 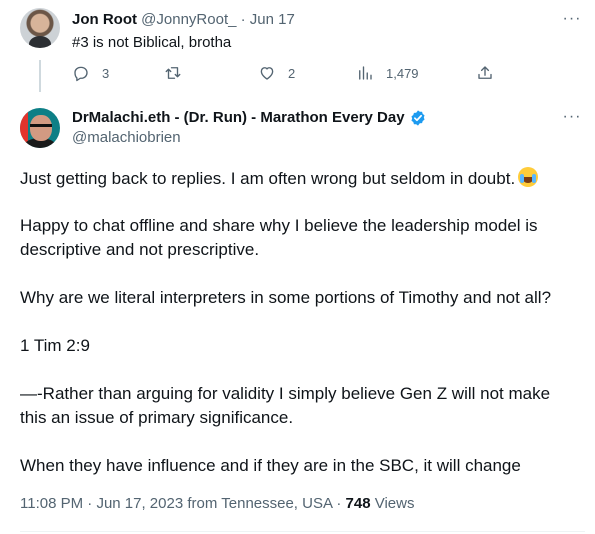 I want to click on author-handle: @malachiobrien, so click(x=126, y=138).